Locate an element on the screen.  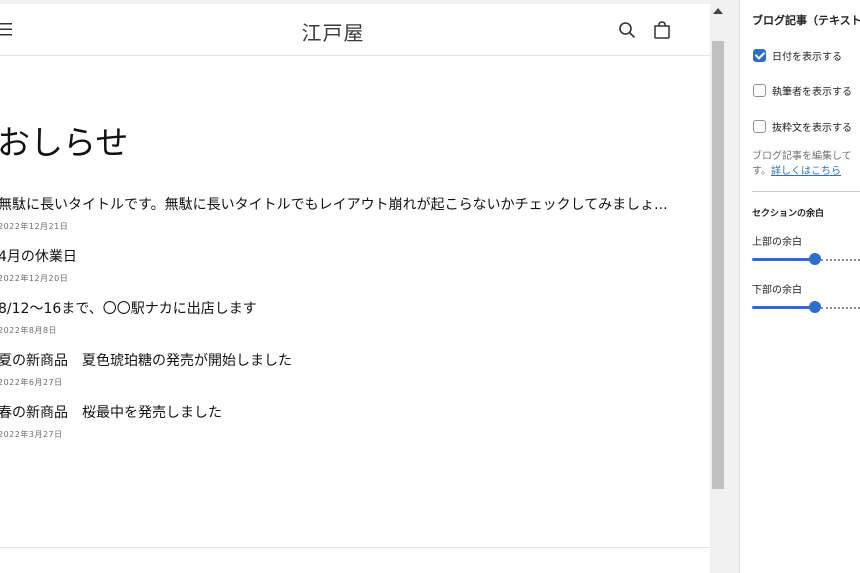
show-excerpt-checkbox: 抜粋文を表示する is located at coordinates (802, 125).